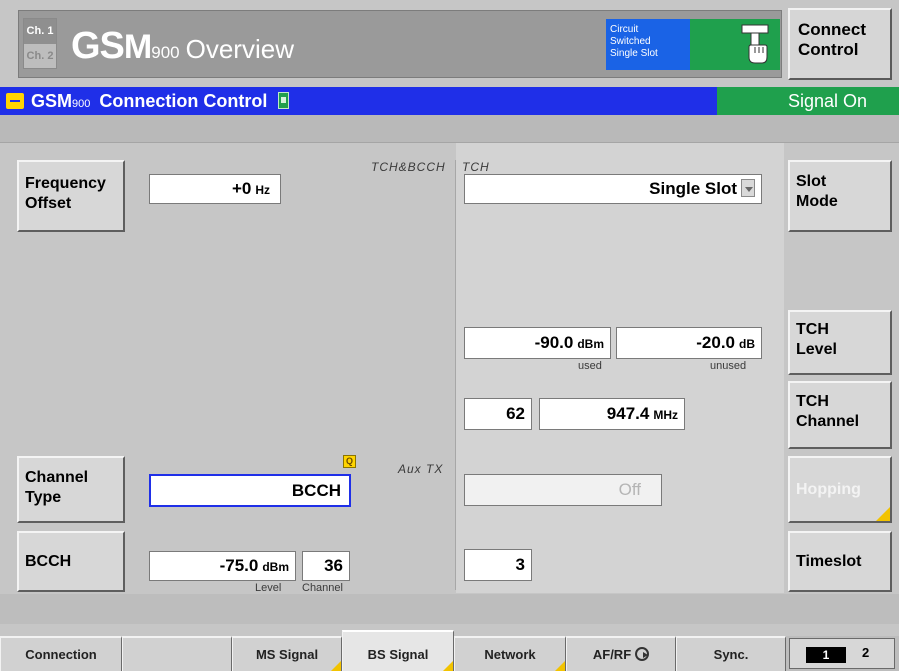  Describe the element at coordinates (268, 588) in the screenshot. I see `level-caption: Level` at that location.